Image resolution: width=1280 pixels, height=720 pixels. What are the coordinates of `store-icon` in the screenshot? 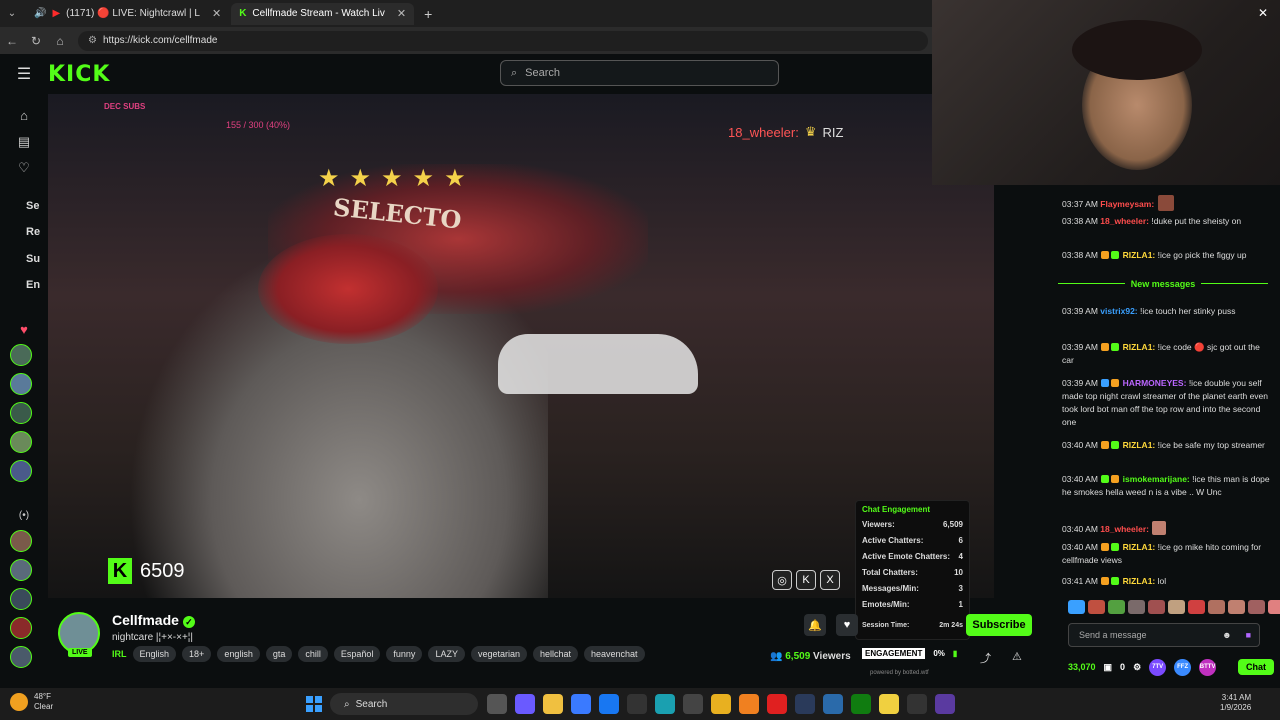 It's located at (581, 704).